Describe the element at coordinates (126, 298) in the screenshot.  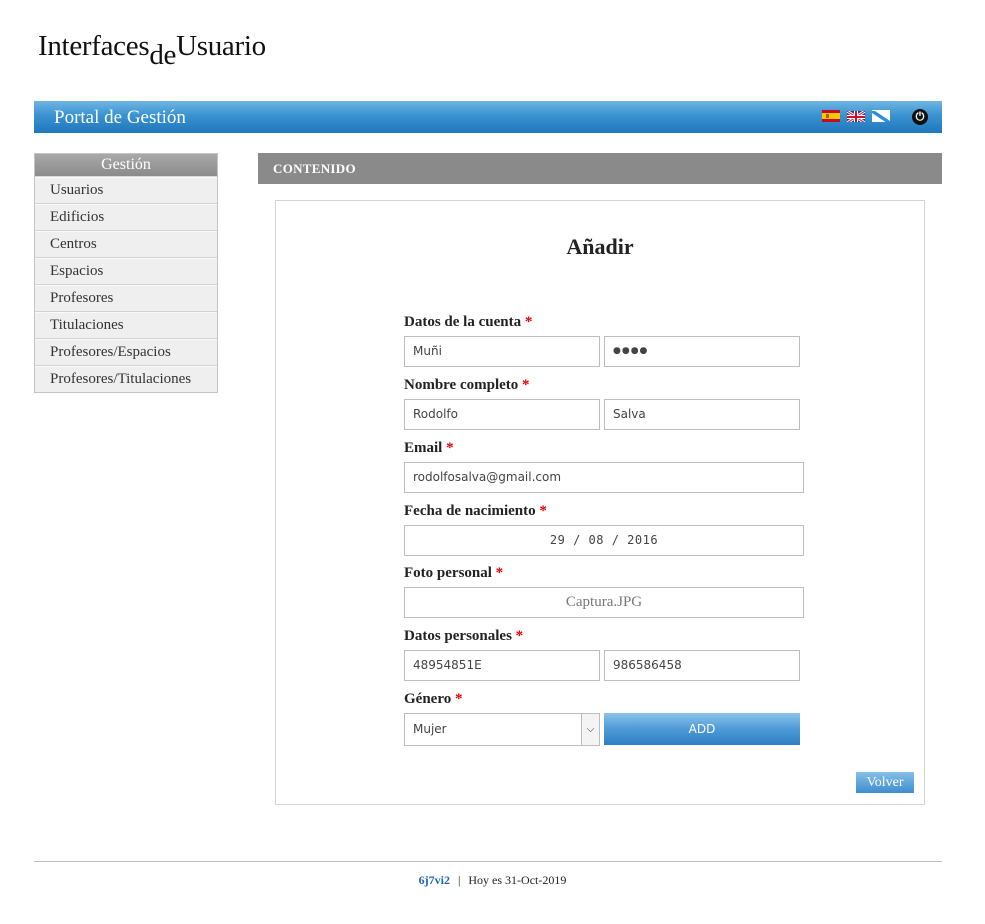
I see `sidebar-item-profesores: Profesores` at that location.